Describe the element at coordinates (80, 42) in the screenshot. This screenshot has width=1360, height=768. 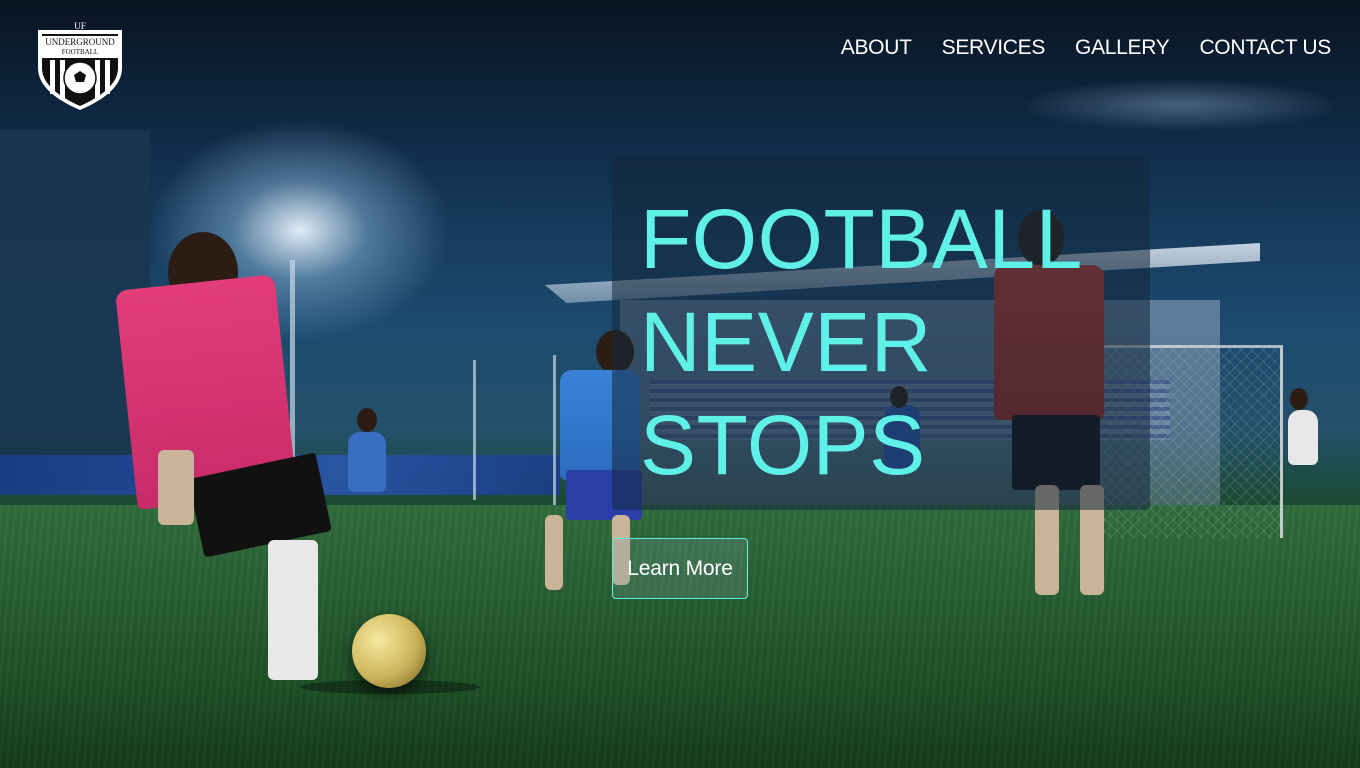
I see `svg-text: UNDERGROUND` at that location.